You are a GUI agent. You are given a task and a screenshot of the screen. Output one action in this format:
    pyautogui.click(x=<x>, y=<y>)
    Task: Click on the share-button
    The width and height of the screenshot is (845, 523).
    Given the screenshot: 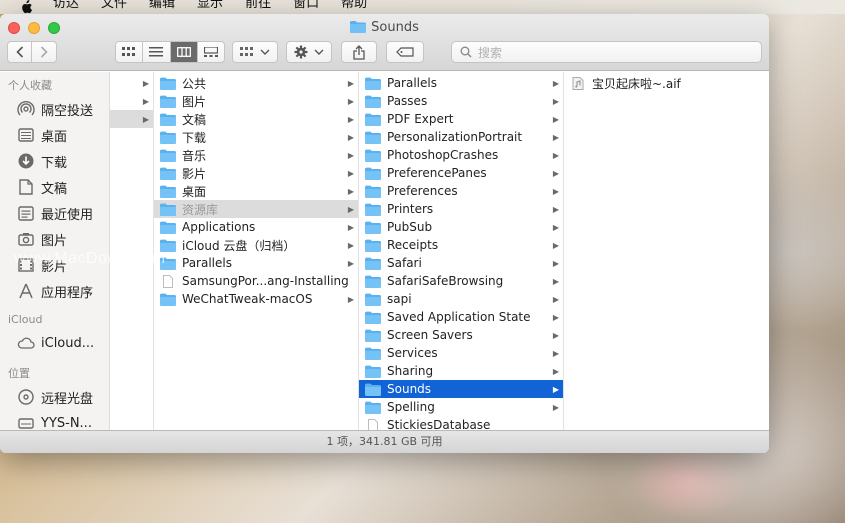 What is the action you would take?
    pyautogui.click(x=359, y=52)
    